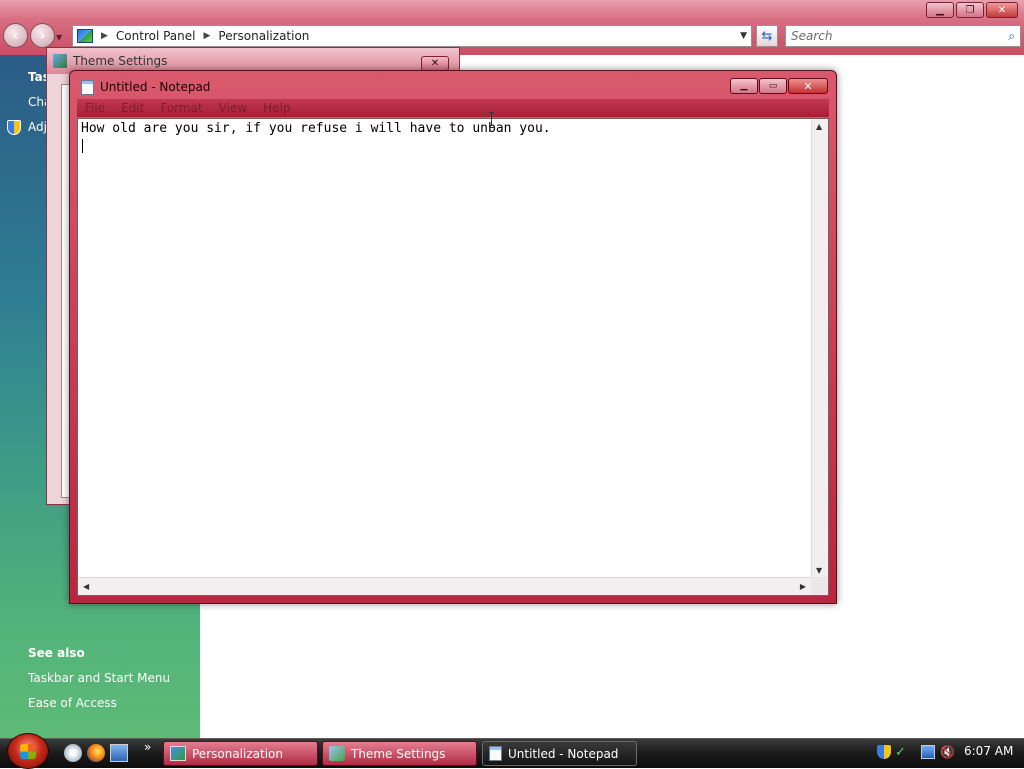  What do you see at coordinates (435, 63) in the screenshot?
I see `theme-settings-close-button: ✕` at bounding box center [435, 63].